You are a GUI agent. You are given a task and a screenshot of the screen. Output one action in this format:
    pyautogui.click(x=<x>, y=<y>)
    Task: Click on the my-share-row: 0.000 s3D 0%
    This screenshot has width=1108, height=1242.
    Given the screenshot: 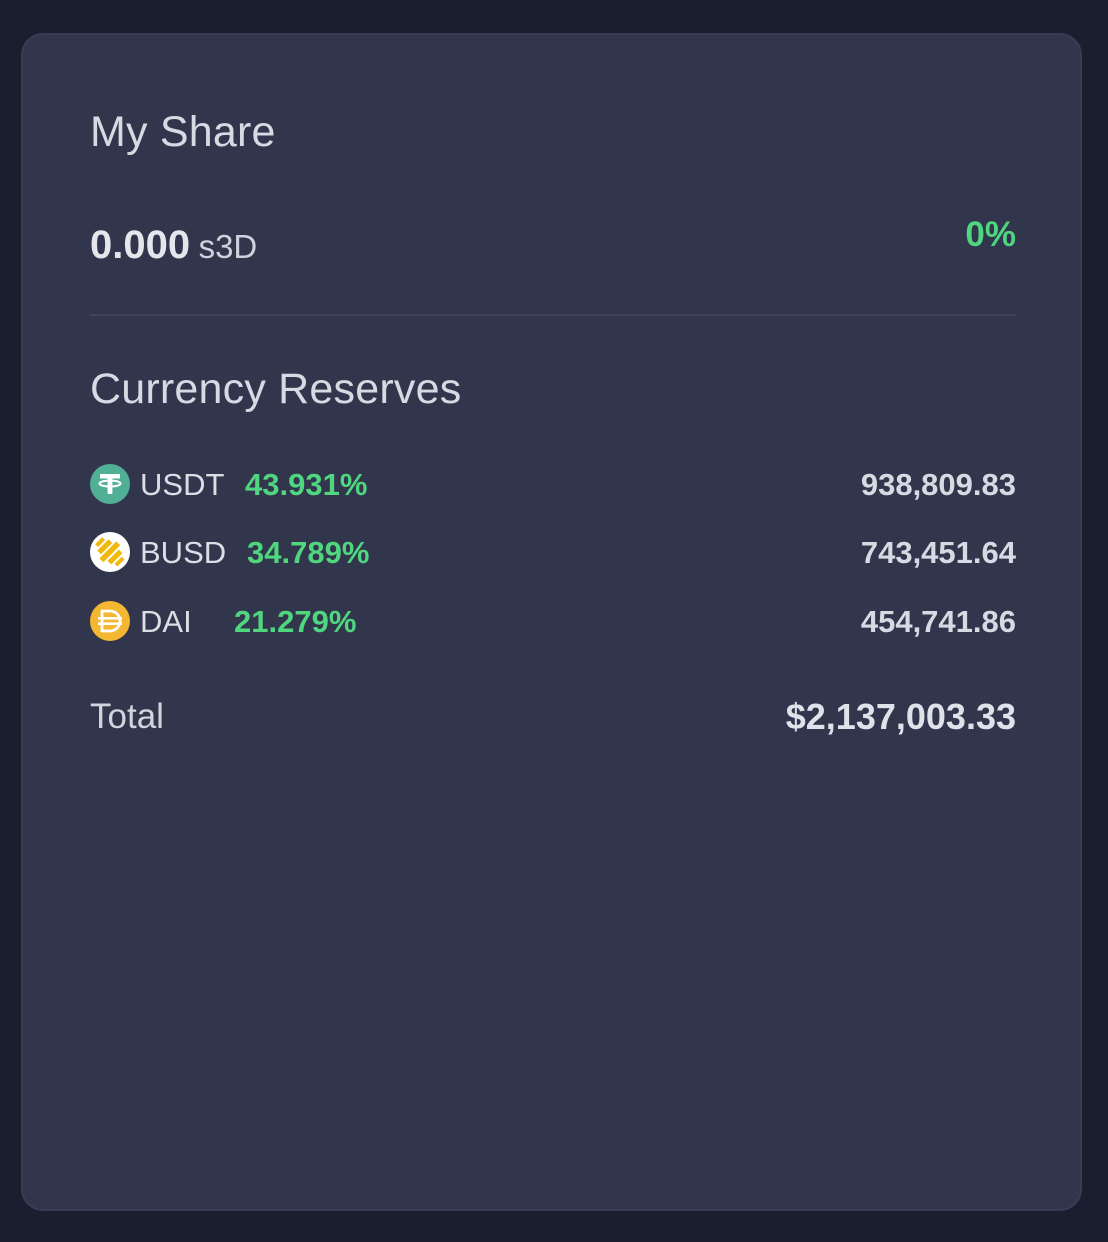 What is the action you would take?
    pyautogui.click(x=553, y=241)
    